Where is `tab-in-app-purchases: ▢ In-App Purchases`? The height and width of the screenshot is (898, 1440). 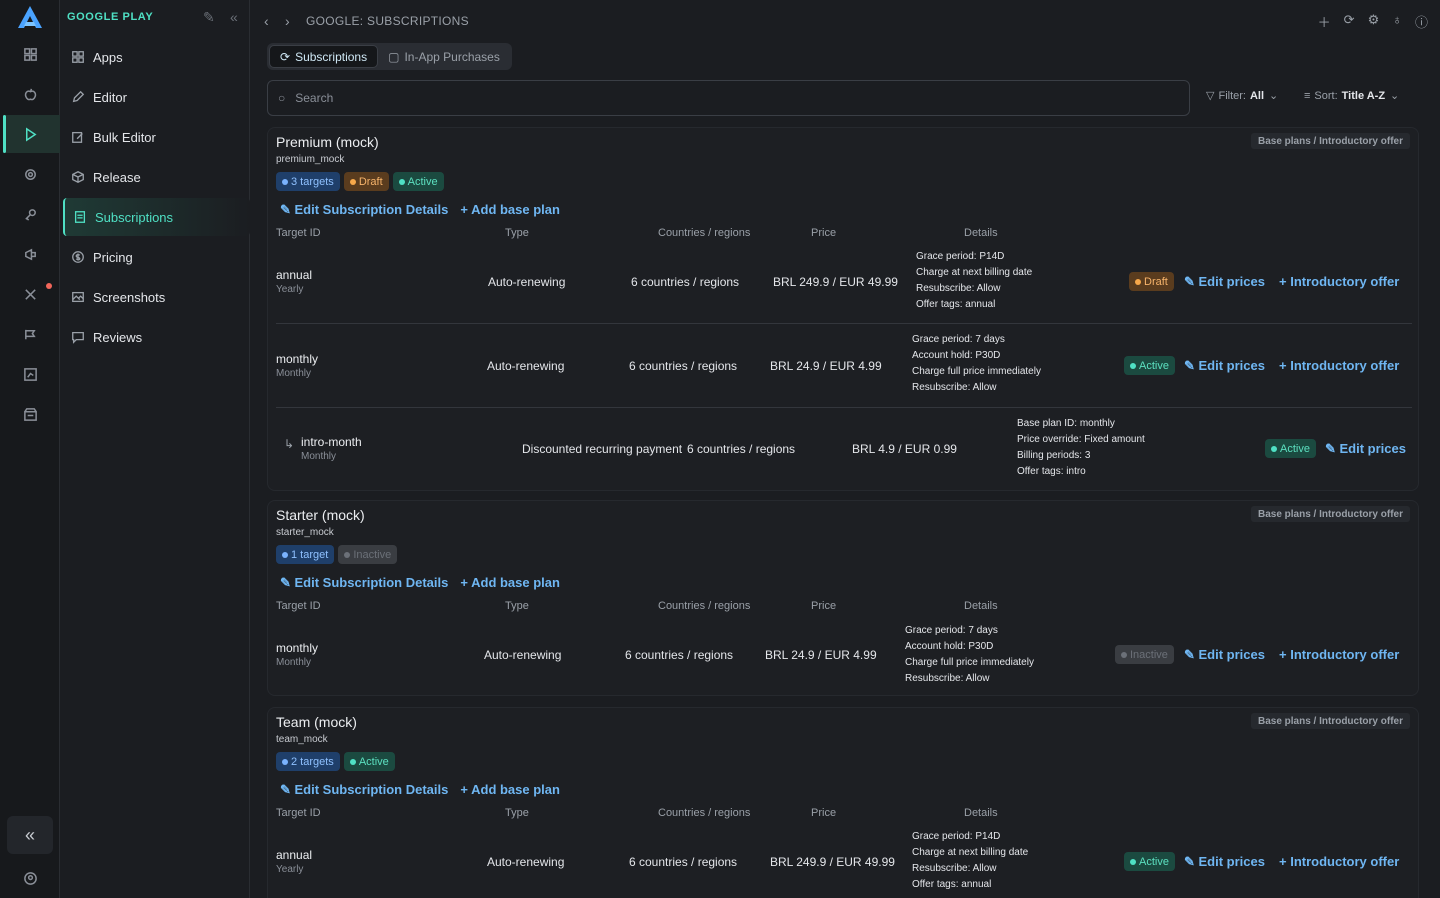 tab-in-app-purchases: ▢ In-App Purchases is located at coordinates (444, 56).